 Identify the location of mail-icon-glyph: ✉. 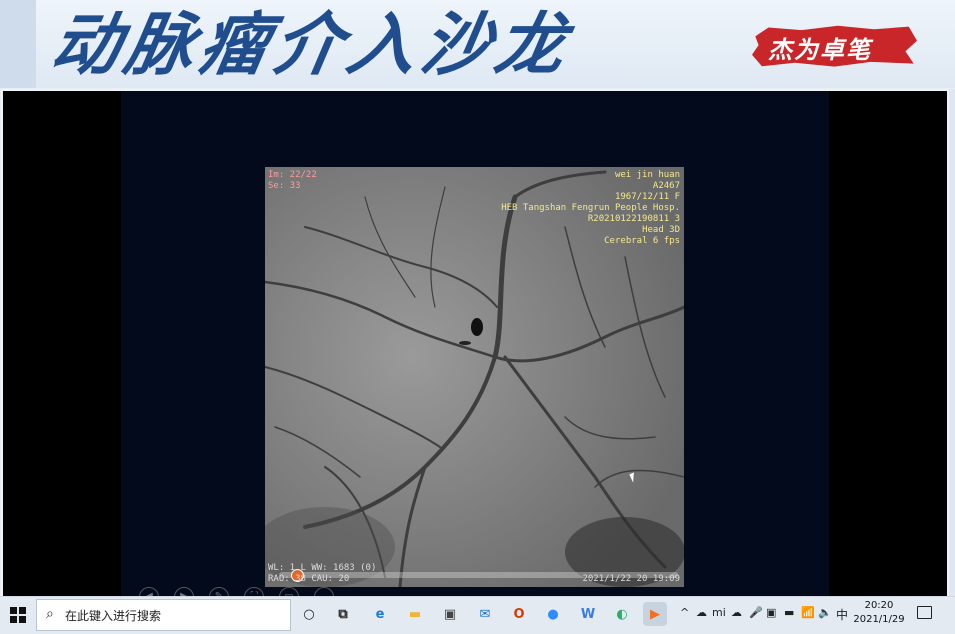
(485, 614).